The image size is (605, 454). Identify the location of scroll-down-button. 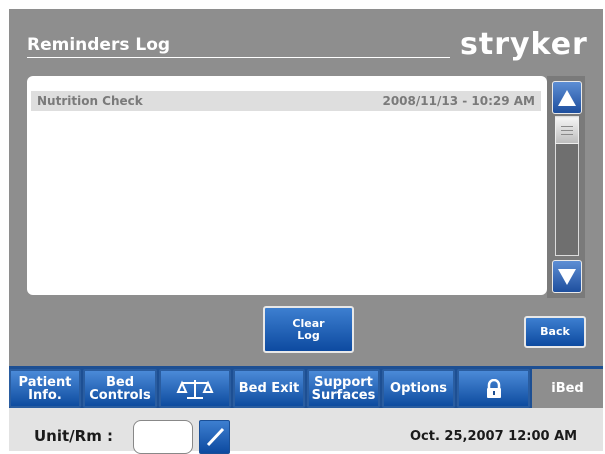
(567, 276).